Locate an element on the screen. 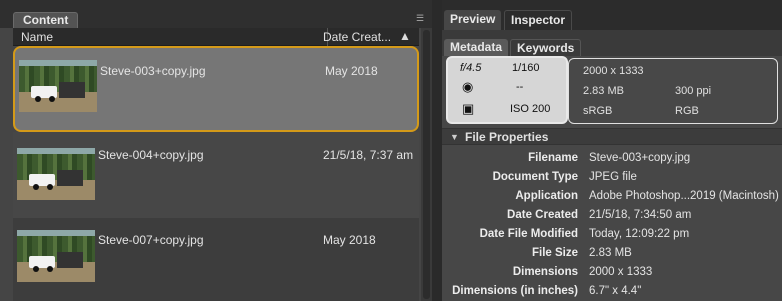  property-row: Dimensions (in inches) 6.7" x 4.4" is located at coordinates (612, 291).